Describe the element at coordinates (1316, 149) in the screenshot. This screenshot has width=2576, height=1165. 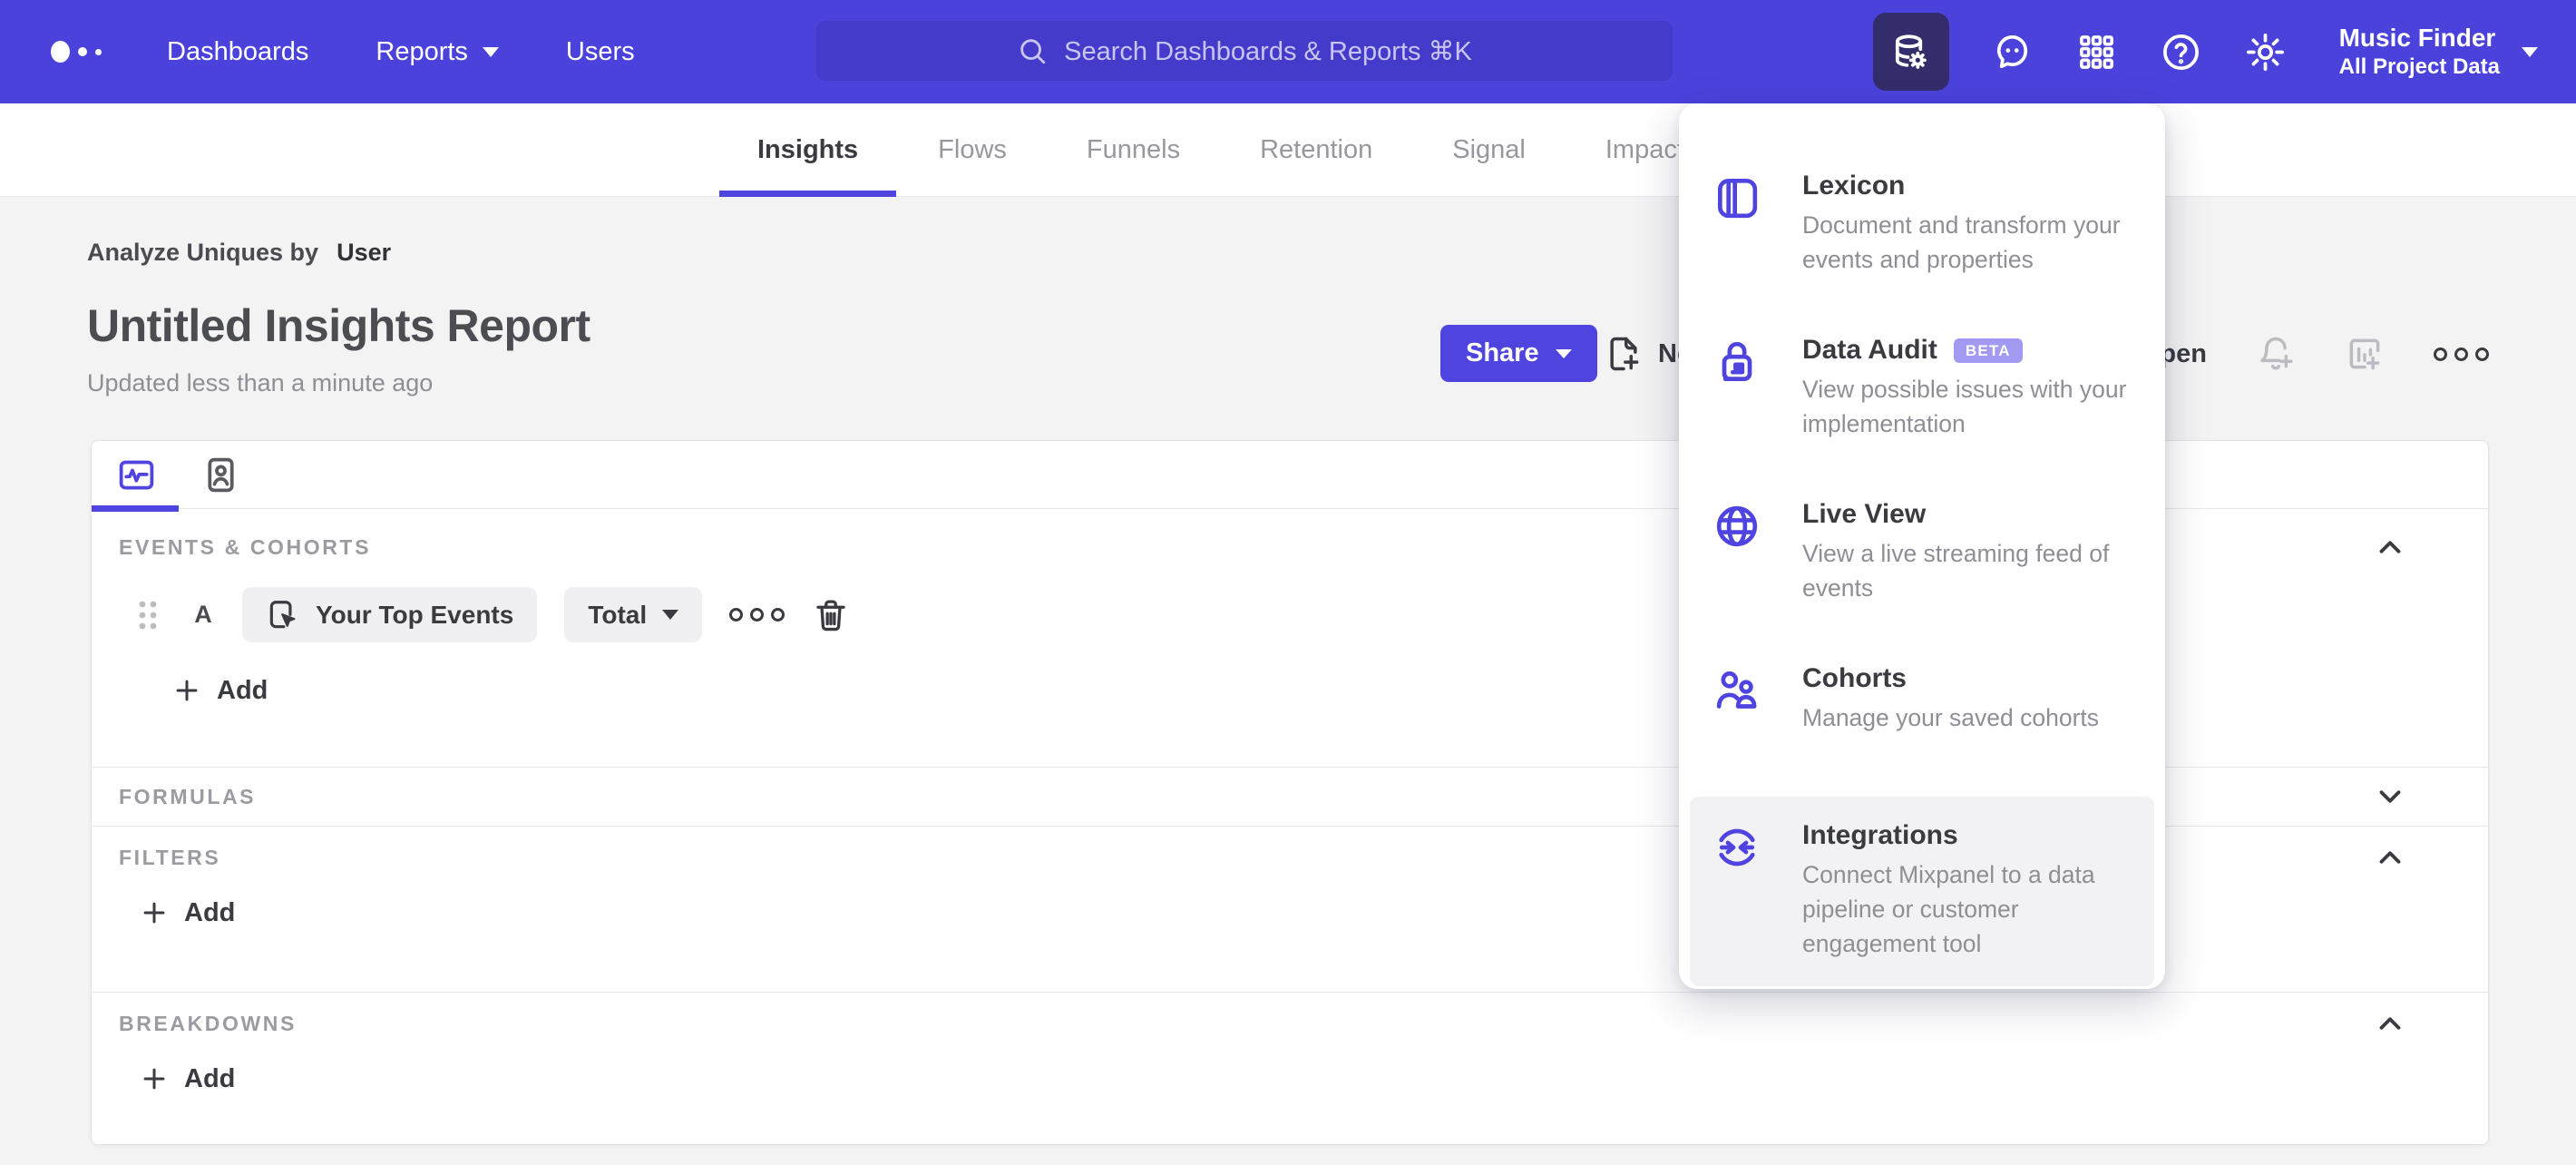
I see `tab-retention: Retention` at that location.